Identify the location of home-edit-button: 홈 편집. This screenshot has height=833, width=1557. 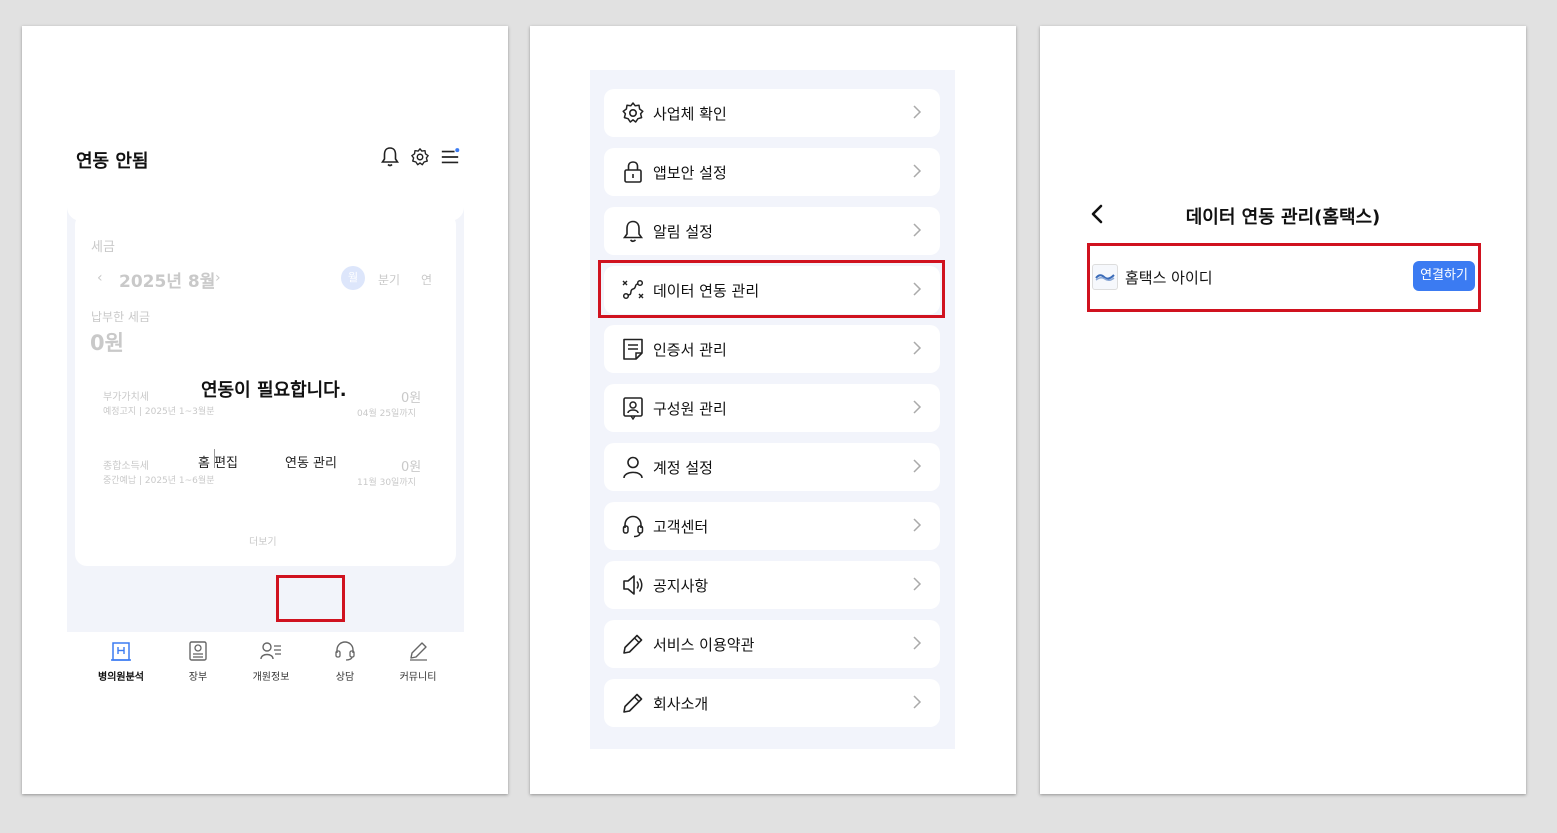
(218, 461).